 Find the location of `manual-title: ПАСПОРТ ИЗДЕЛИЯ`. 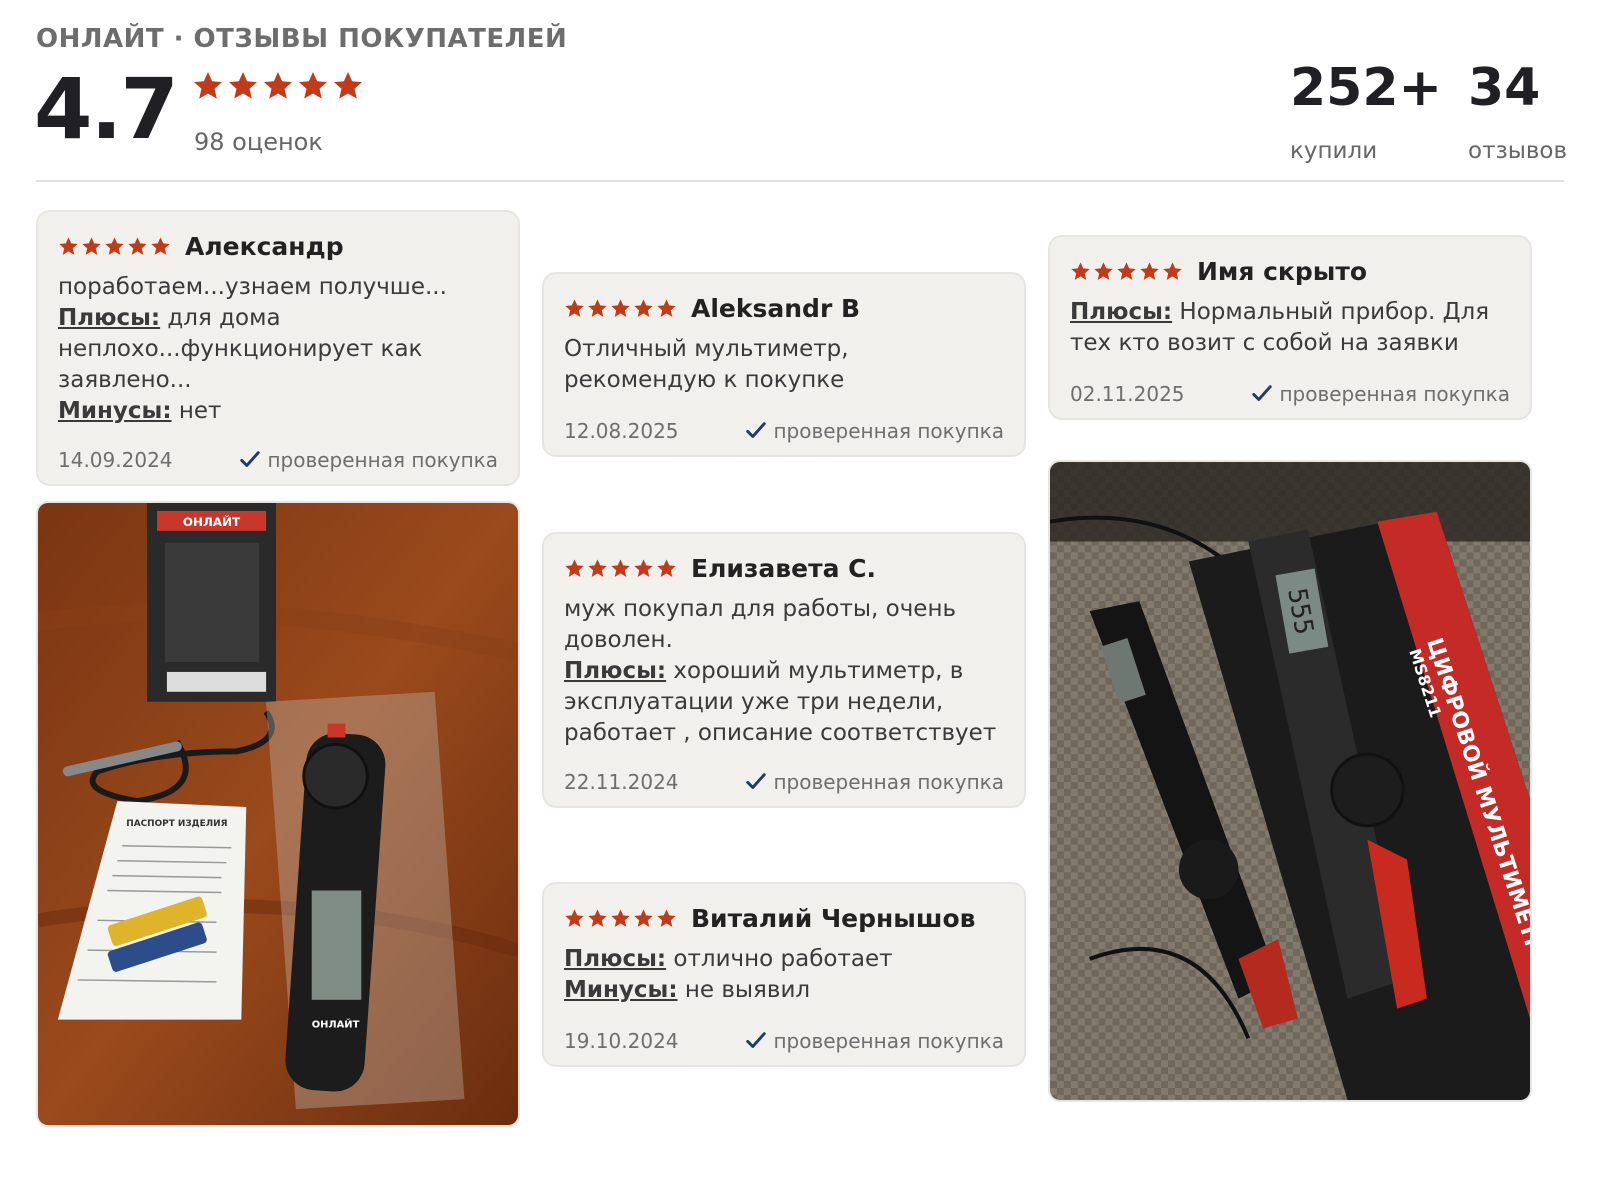

manual-title: ПАСПОРТ ИЗДЕЛИЯ is located at coordinates (176, 824).